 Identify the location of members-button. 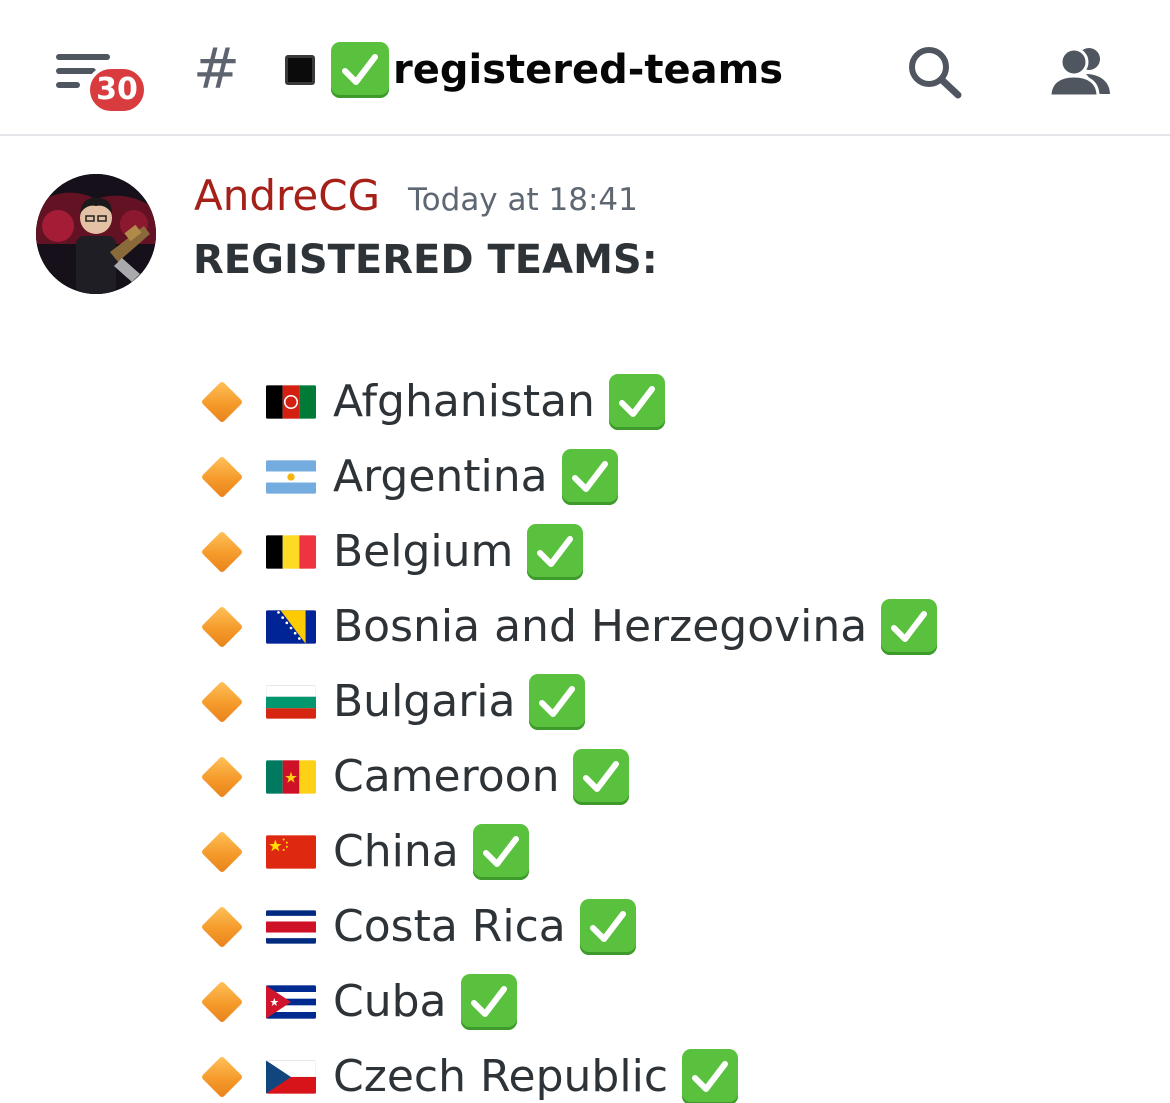
(1079, 72).